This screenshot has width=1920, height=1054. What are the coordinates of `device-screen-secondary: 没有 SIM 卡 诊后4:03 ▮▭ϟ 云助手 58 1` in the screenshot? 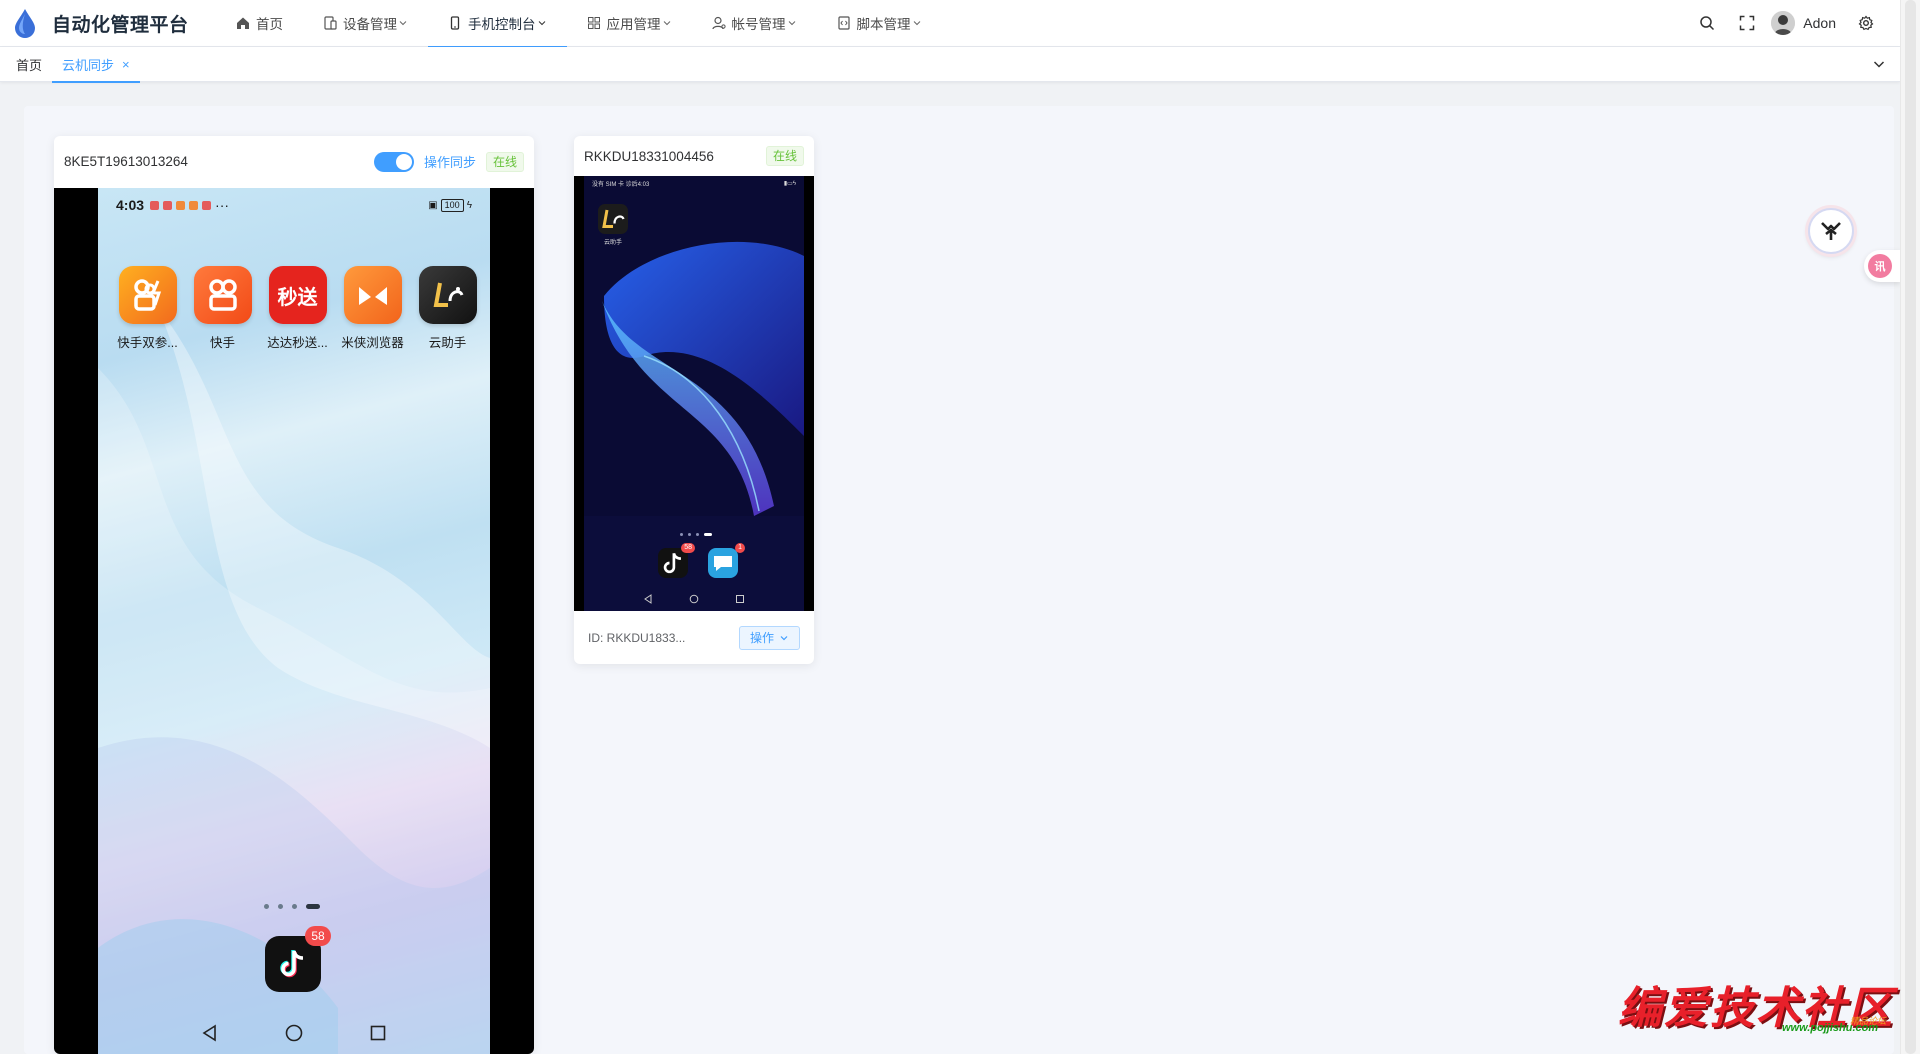 It's located at (694, 393).